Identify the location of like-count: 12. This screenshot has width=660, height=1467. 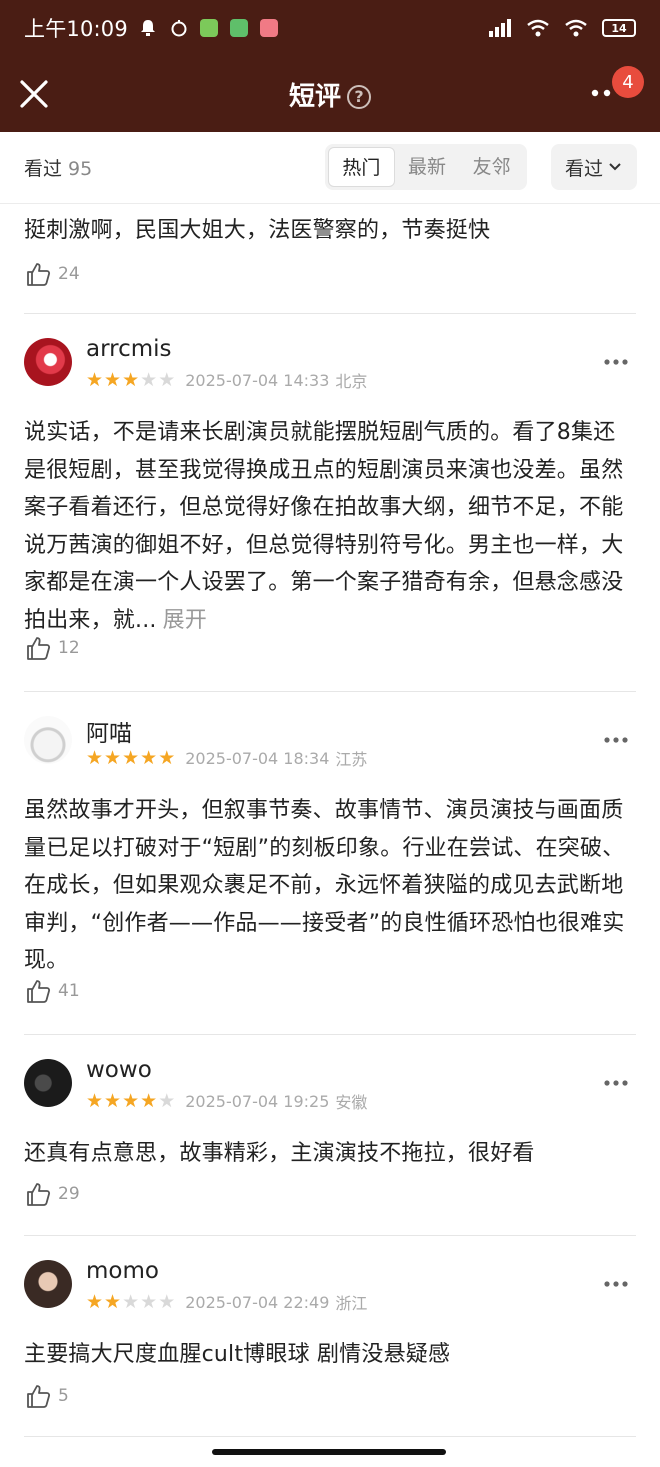
(69, 648).